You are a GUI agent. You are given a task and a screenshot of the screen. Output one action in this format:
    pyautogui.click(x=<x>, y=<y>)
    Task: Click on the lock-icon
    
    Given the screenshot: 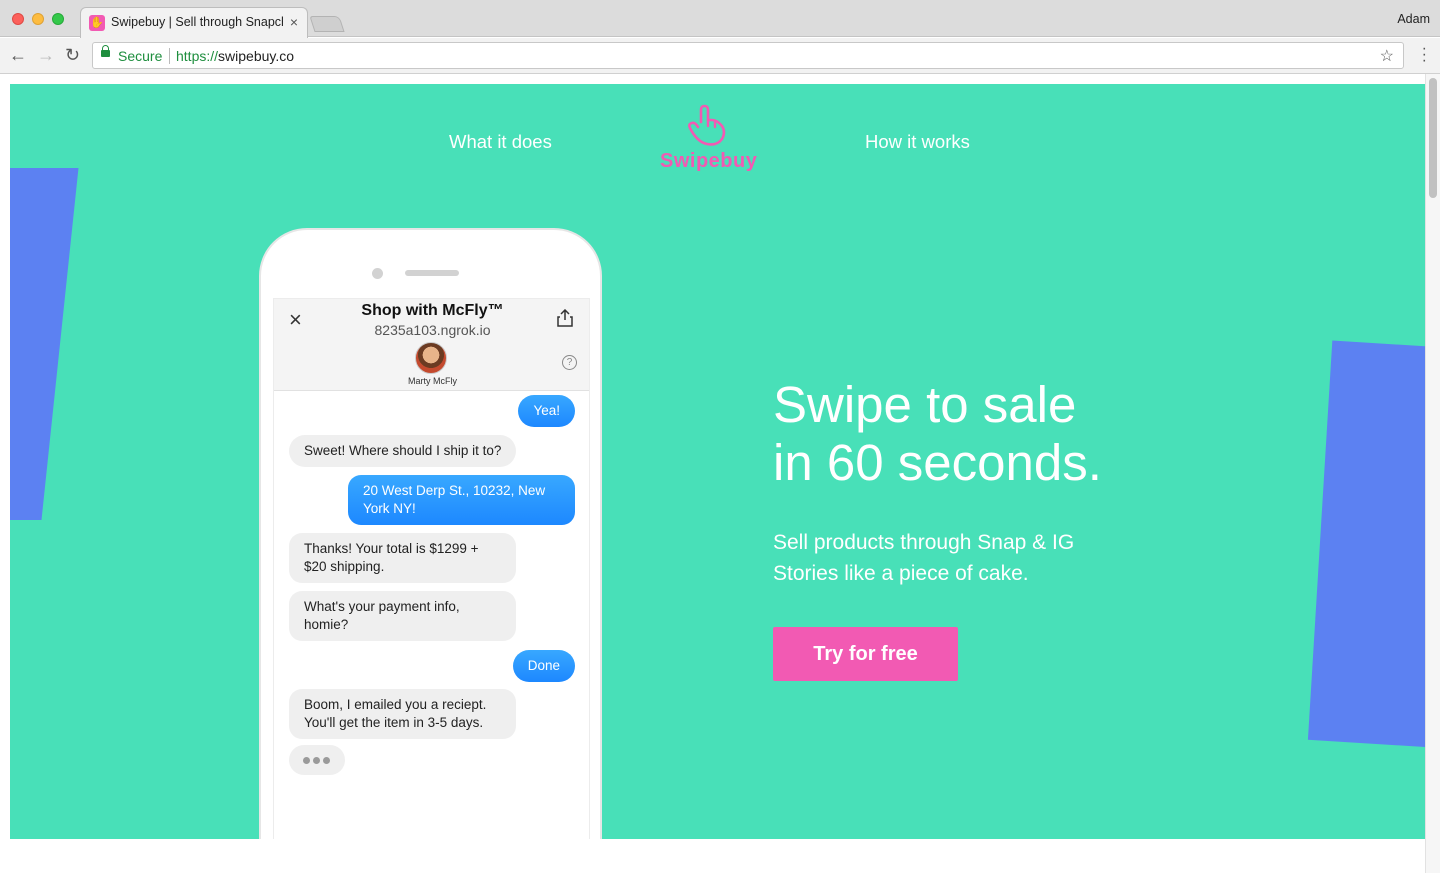 What is the action you would take?
    pyautogui.click(x=105, y=51)
    